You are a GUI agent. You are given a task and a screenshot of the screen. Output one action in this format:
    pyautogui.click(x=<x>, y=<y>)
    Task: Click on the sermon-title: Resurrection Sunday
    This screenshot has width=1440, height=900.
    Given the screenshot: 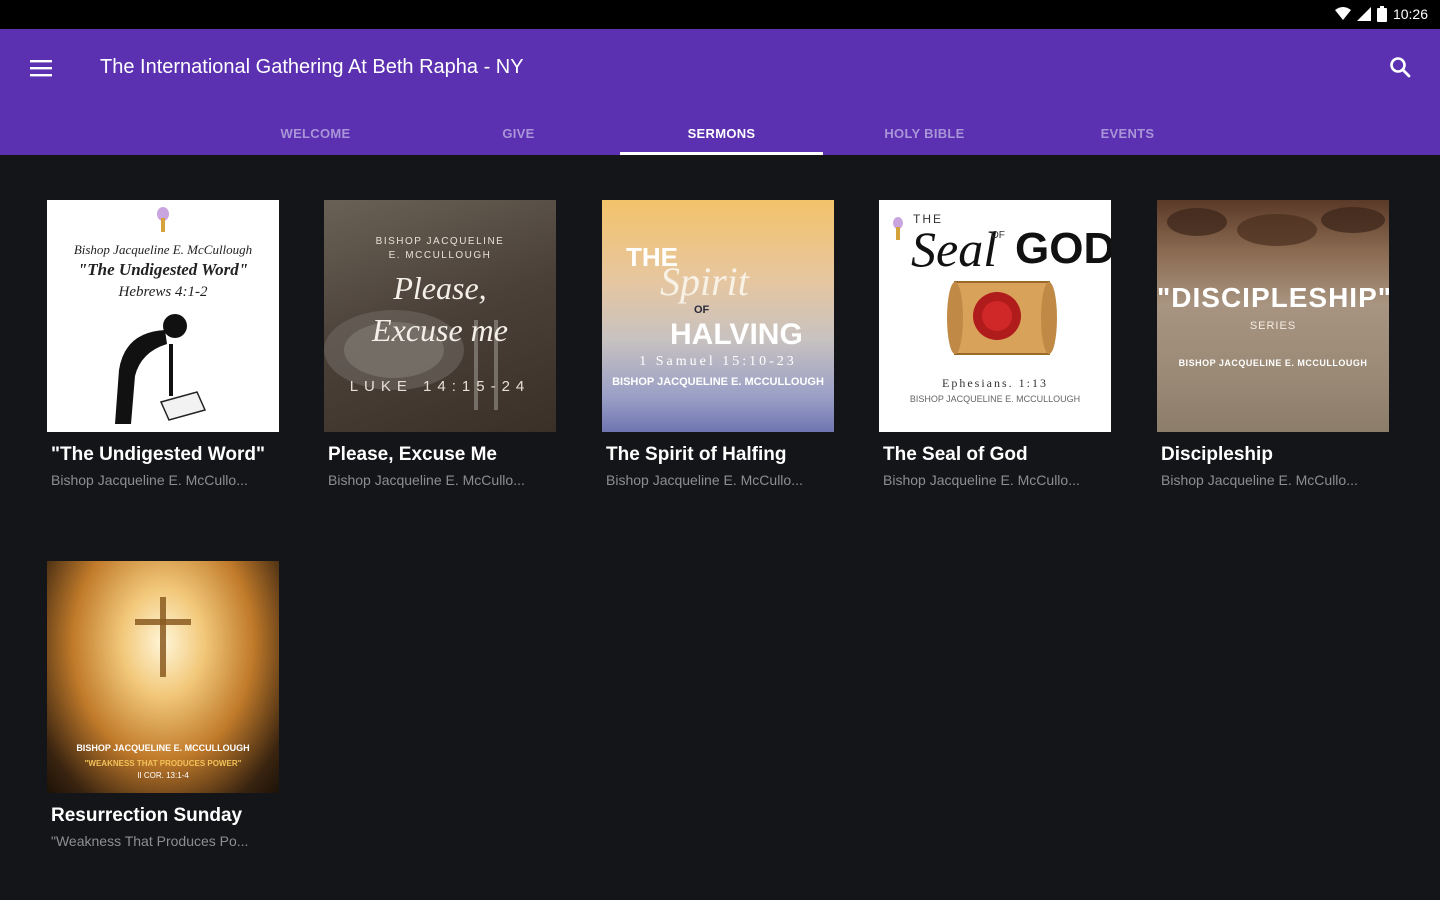 What is the action you would take?
    pyautogui.click(x=147, y=815)
    